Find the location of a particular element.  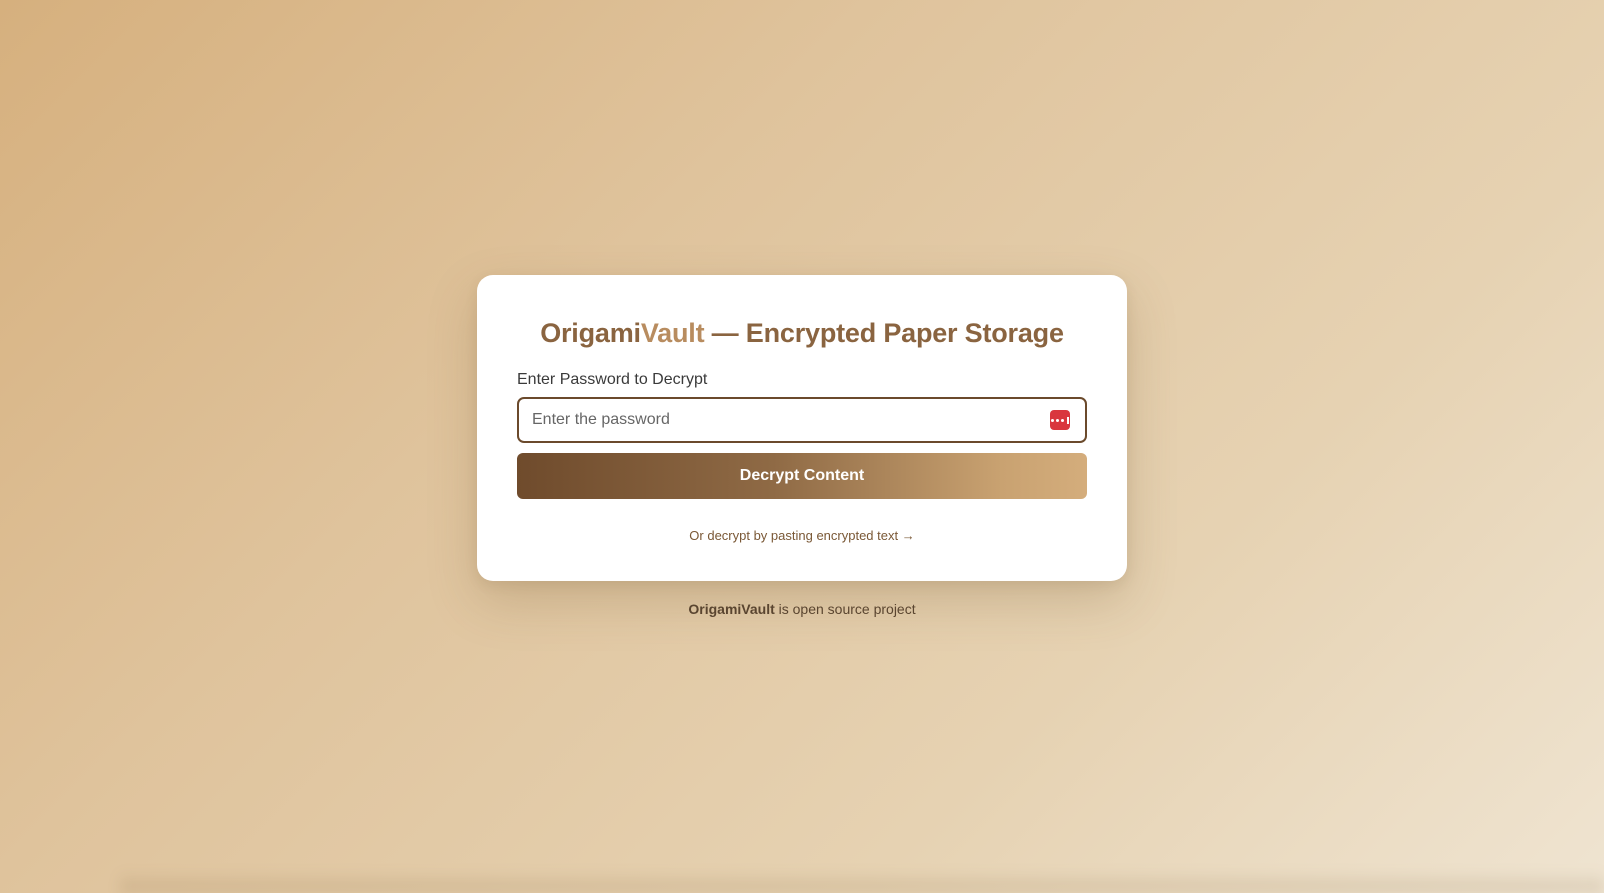

decrypt-button: Decrypt Content is located at coordinates (802, 476).